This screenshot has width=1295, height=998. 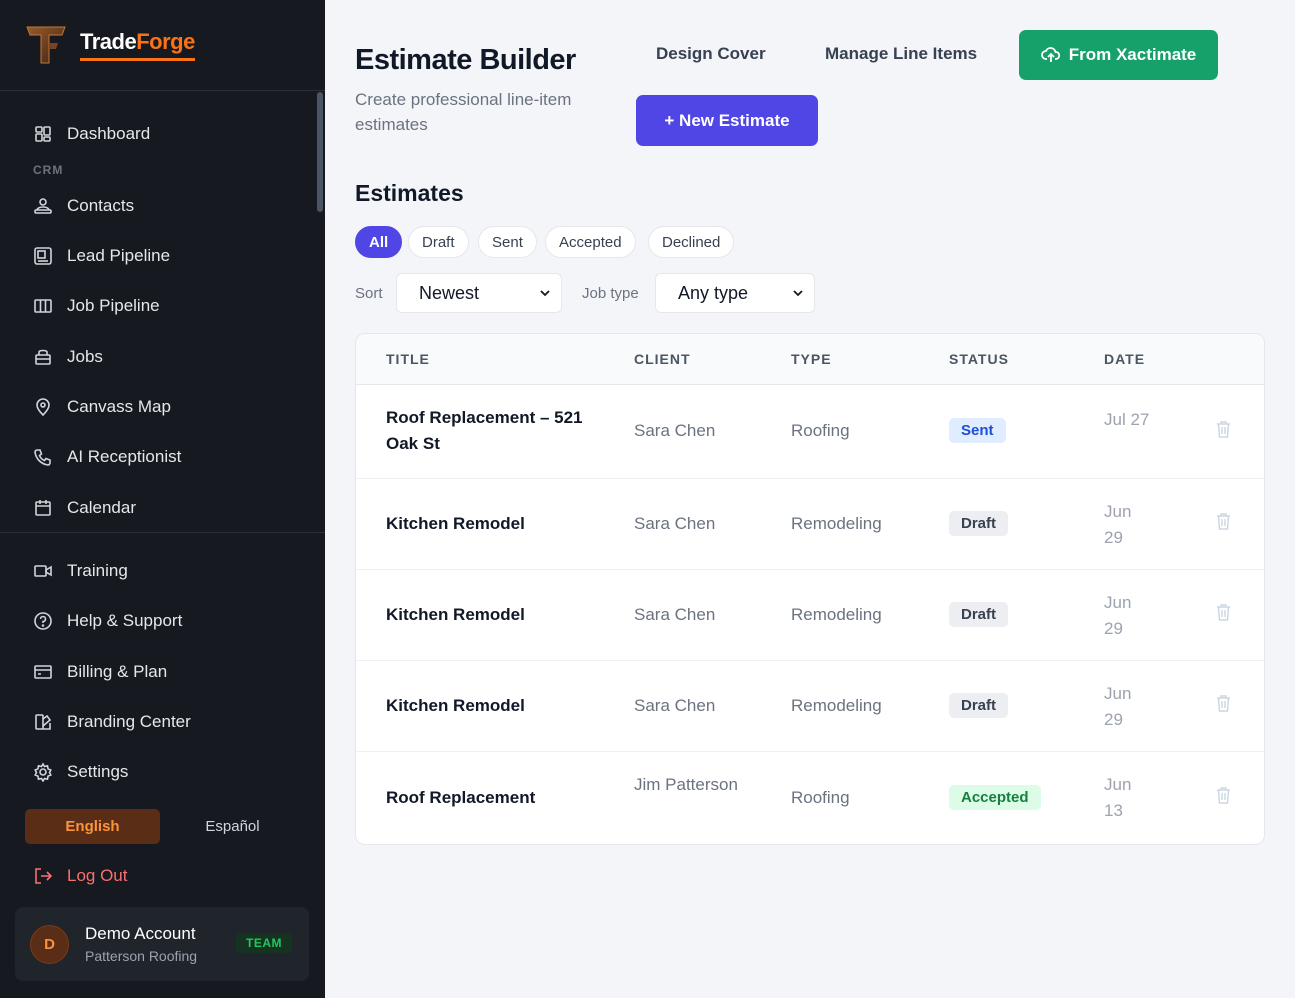 What do you see at coordinates (124, 456) in the screenshot?
I see `sidebar-item-label: AI Receptionist` at bounding box center [124, 456].